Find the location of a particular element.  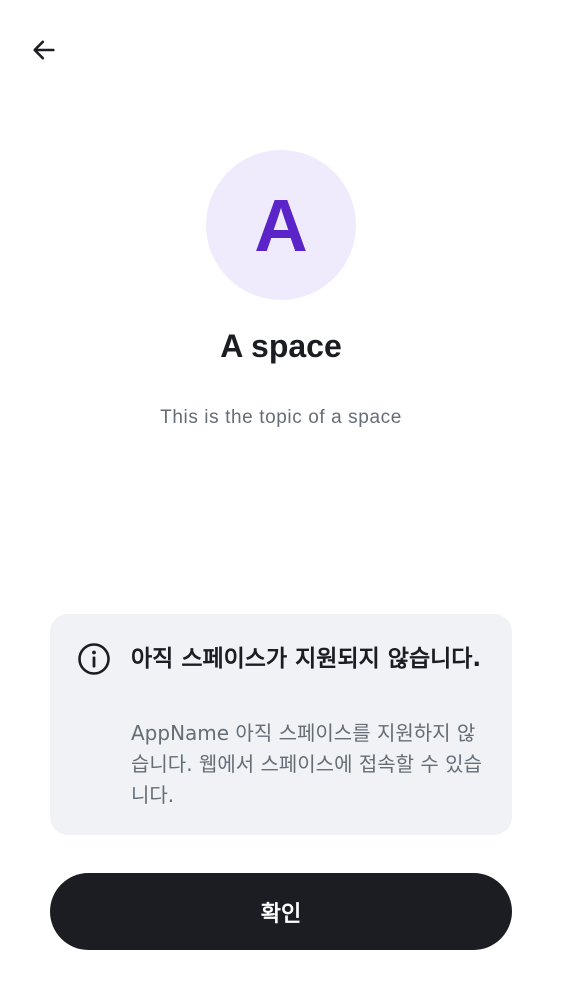

info-icon is located at coordinates (94, 659).